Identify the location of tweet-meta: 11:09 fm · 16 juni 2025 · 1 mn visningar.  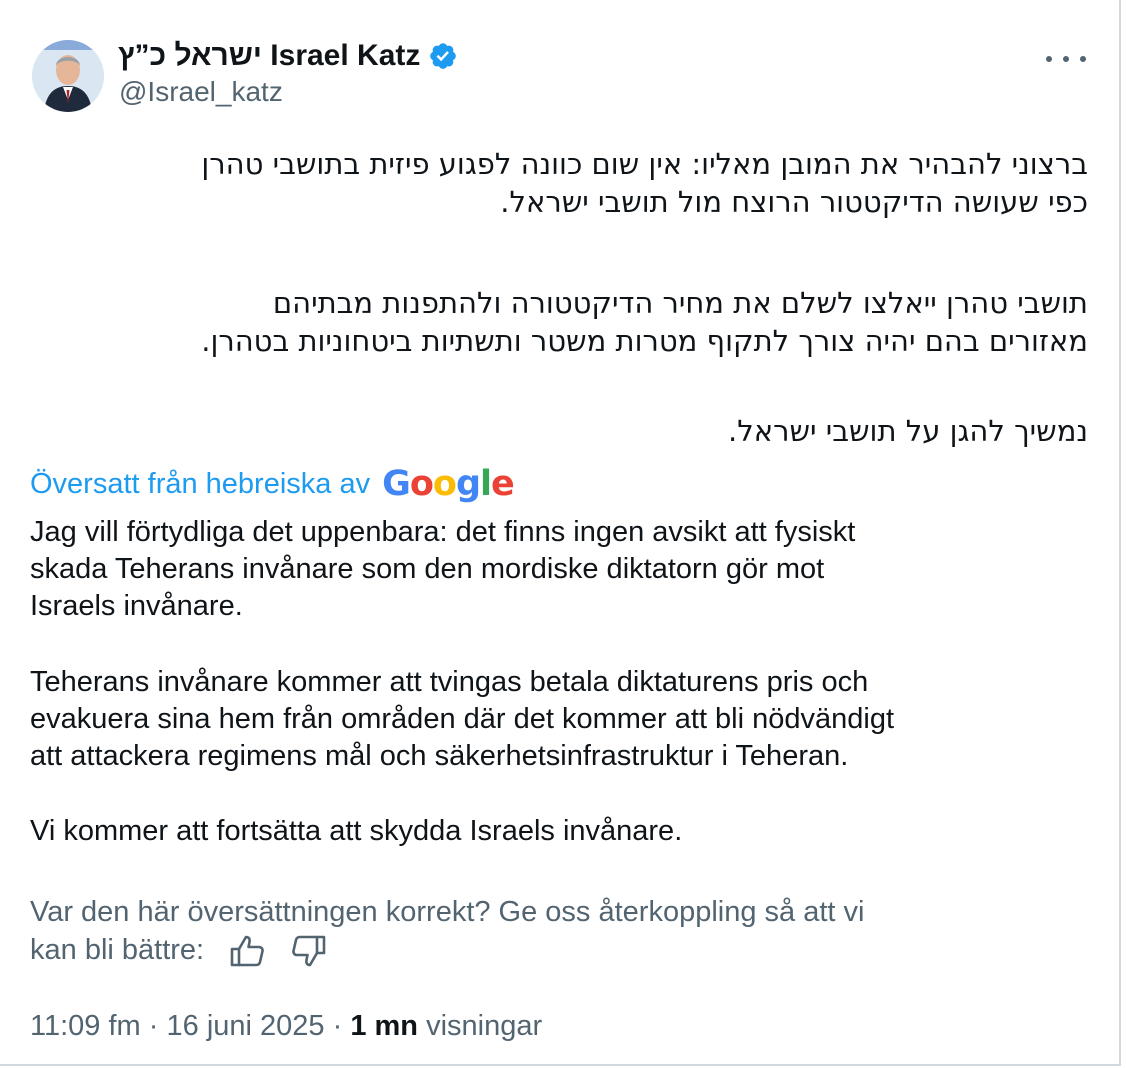
(286, 1026).